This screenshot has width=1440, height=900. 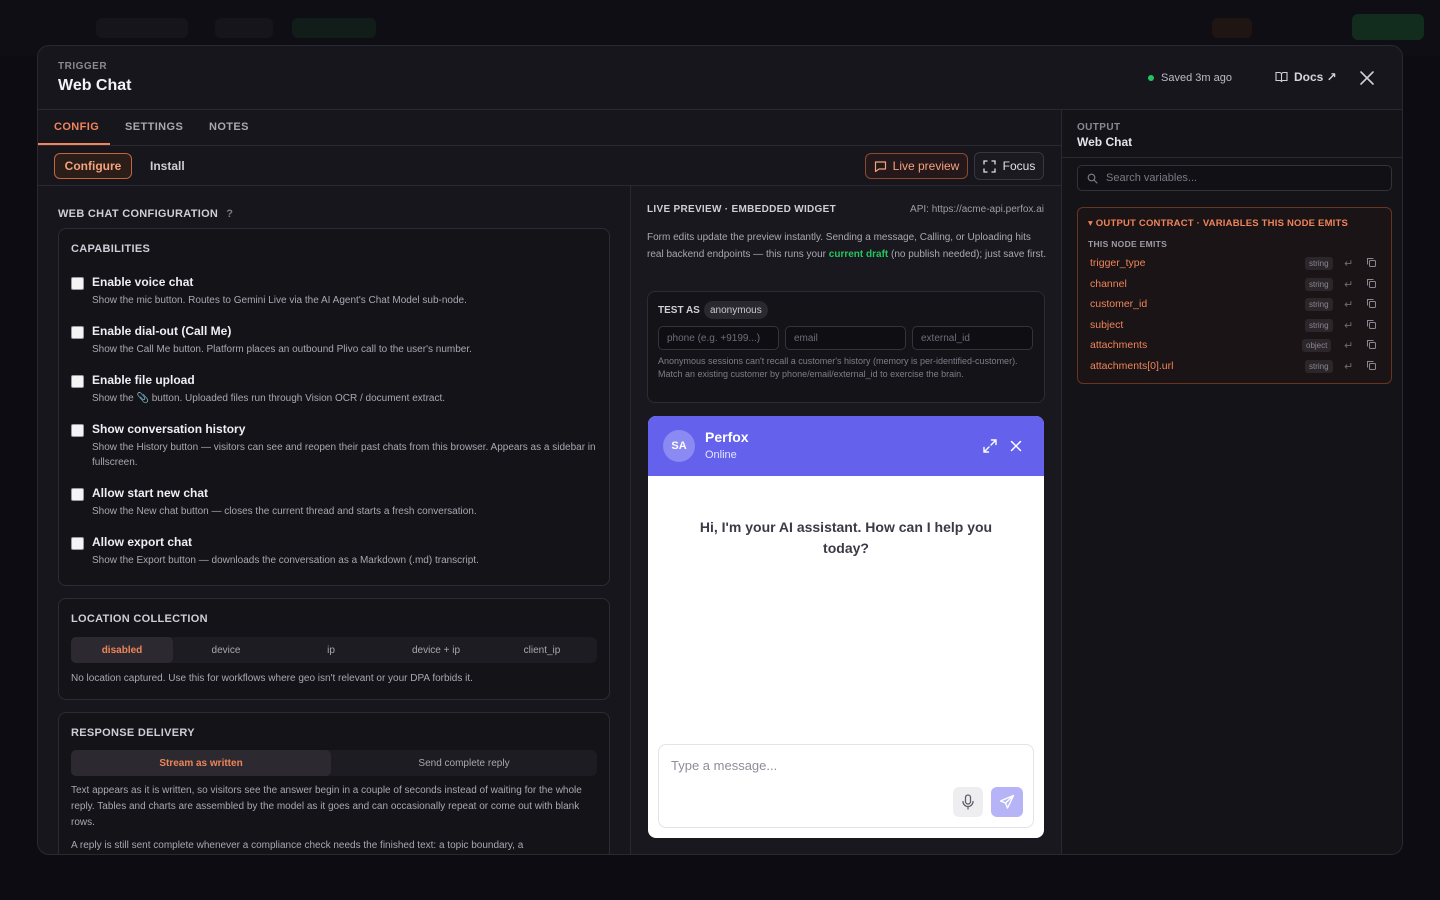 What do you see at coordinates (201, 763) in the screenshot?
I see `delivery-option-stream: Stream as written` at bounding box center [201, 763].